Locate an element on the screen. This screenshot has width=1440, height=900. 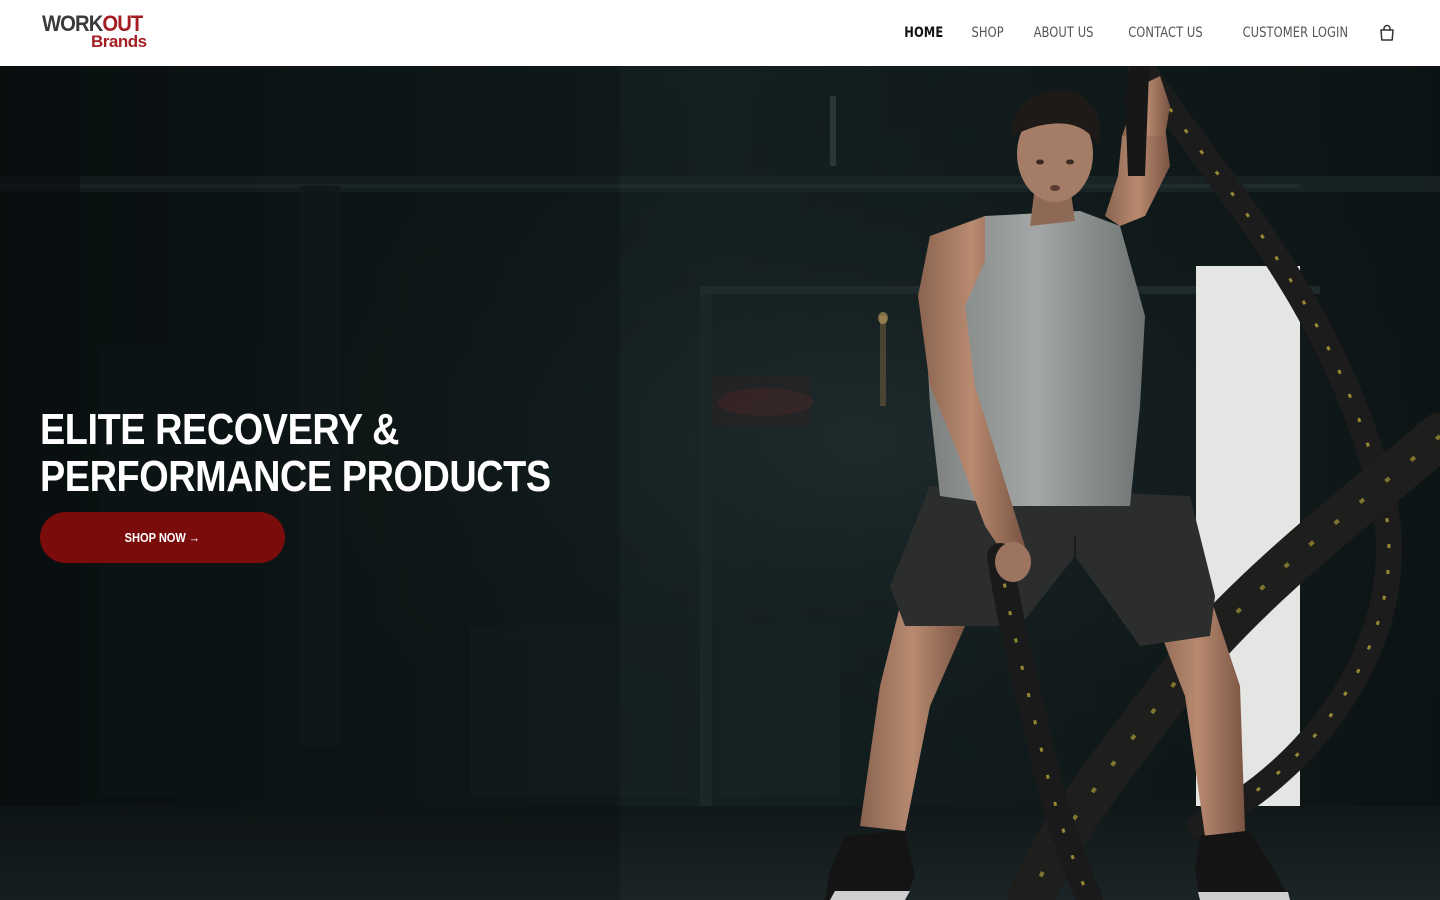
hero-heading: ELITE RECOVERY & PERFORMANCE PRODUCTS is located at coordinates (295, 453).